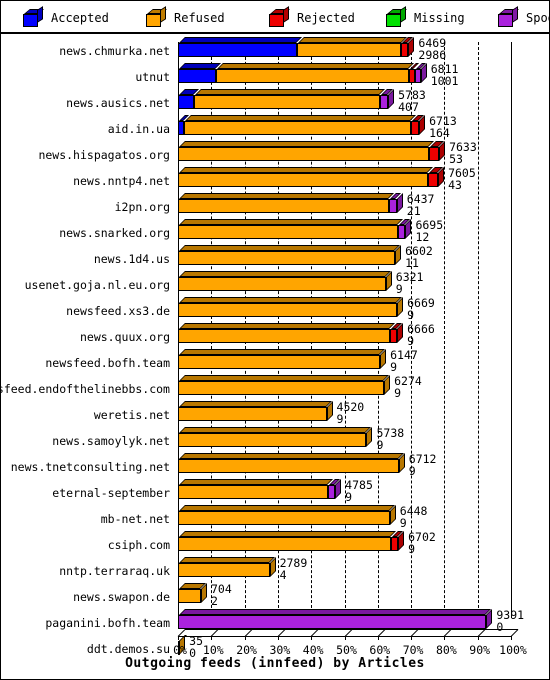 This screenshot has width=550, height=680. Describe the element at coordinates (214, 601) in the screenshot. I see `bar-accepted-label: 2` at that location.